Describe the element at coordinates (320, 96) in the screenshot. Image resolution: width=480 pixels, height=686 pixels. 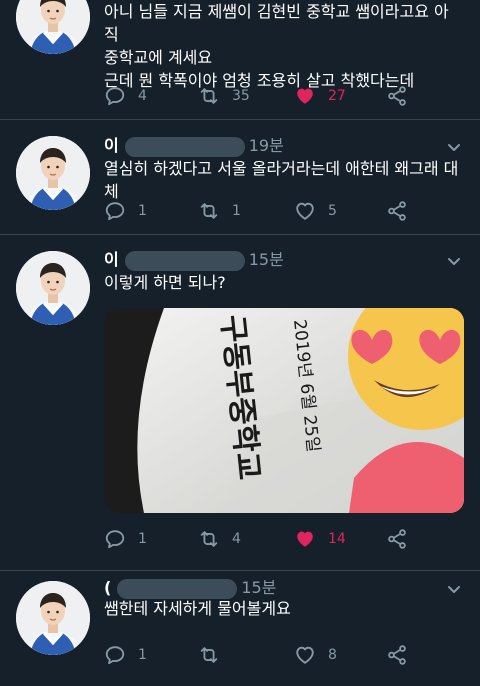
I see `like-button: 27` at that location.